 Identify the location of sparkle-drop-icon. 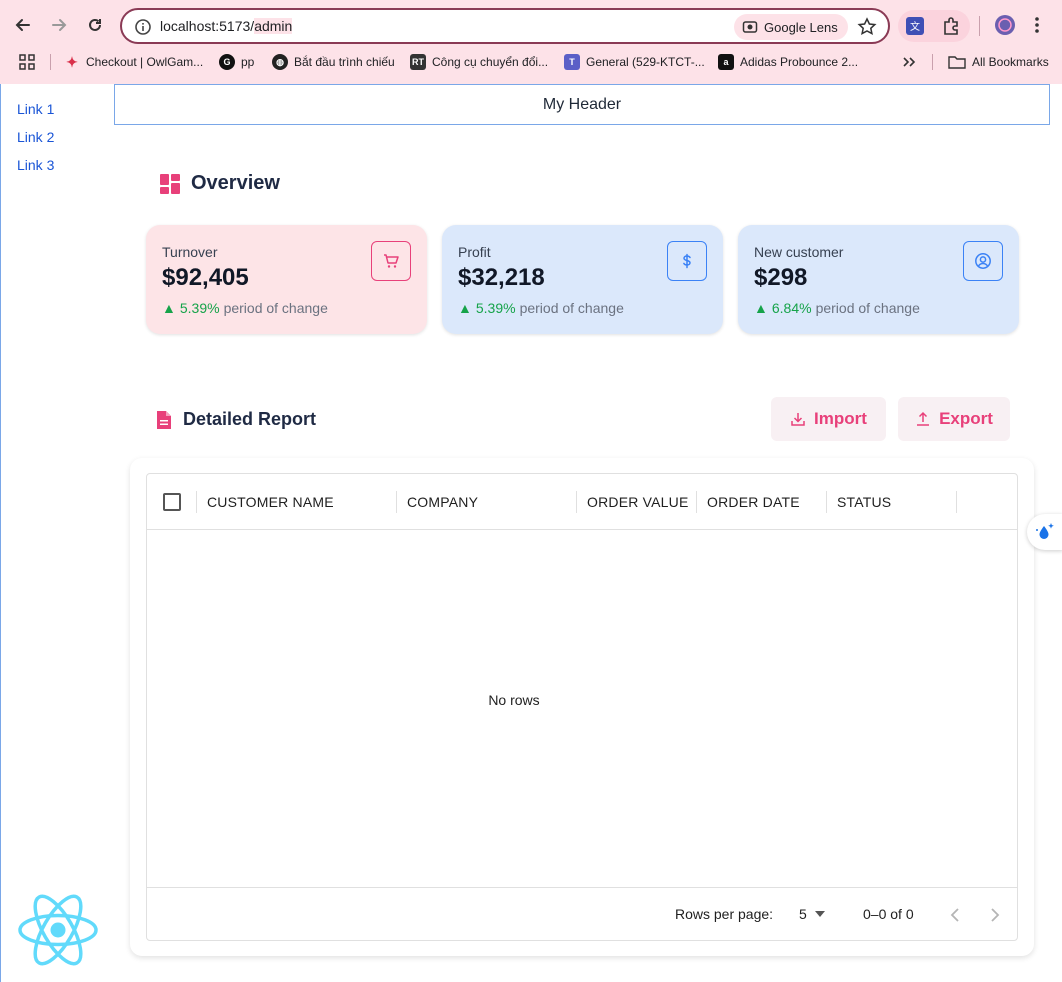
(1045, 531).